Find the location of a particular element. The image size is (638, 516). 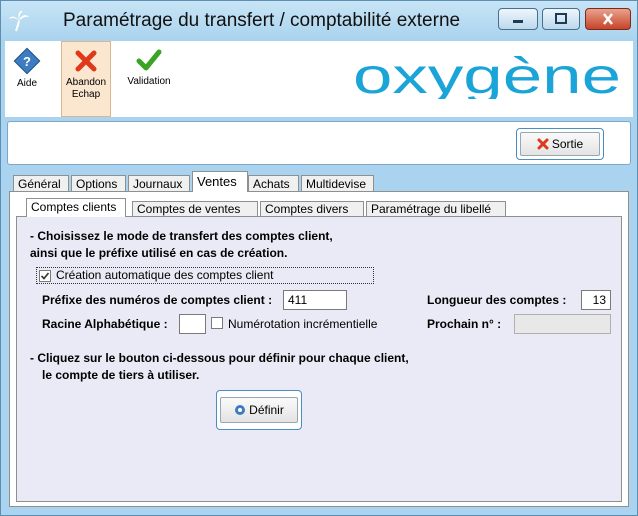

auto-create-label: Création automatique des comptes client is located at coordinates (164, 275).